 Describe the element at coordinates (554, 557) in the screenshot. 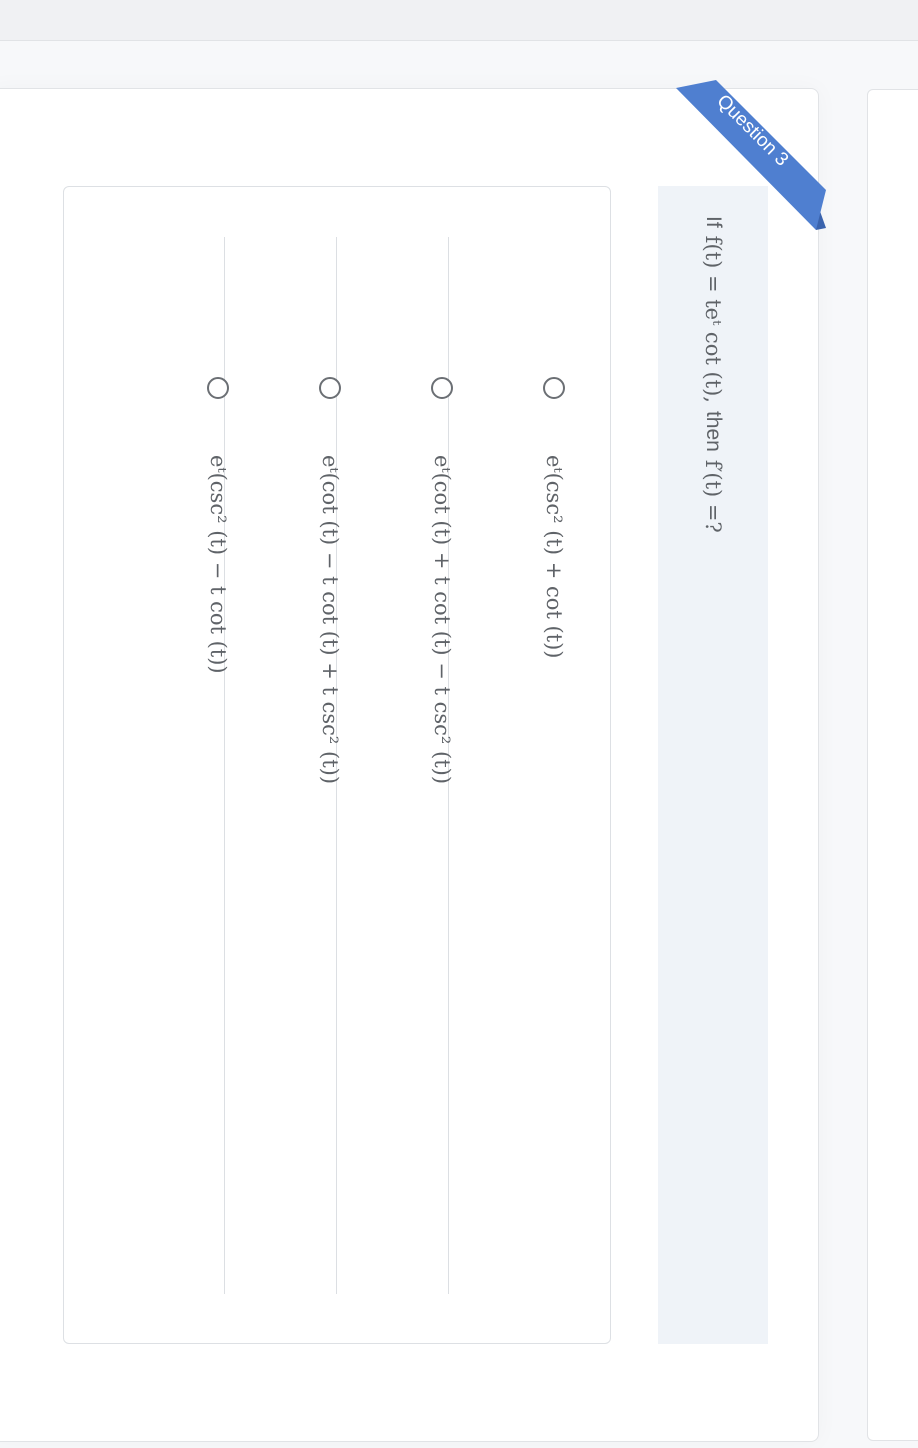

I see `answer-option-label: eᵗ(csc² (t) + cot (t))` at that location.